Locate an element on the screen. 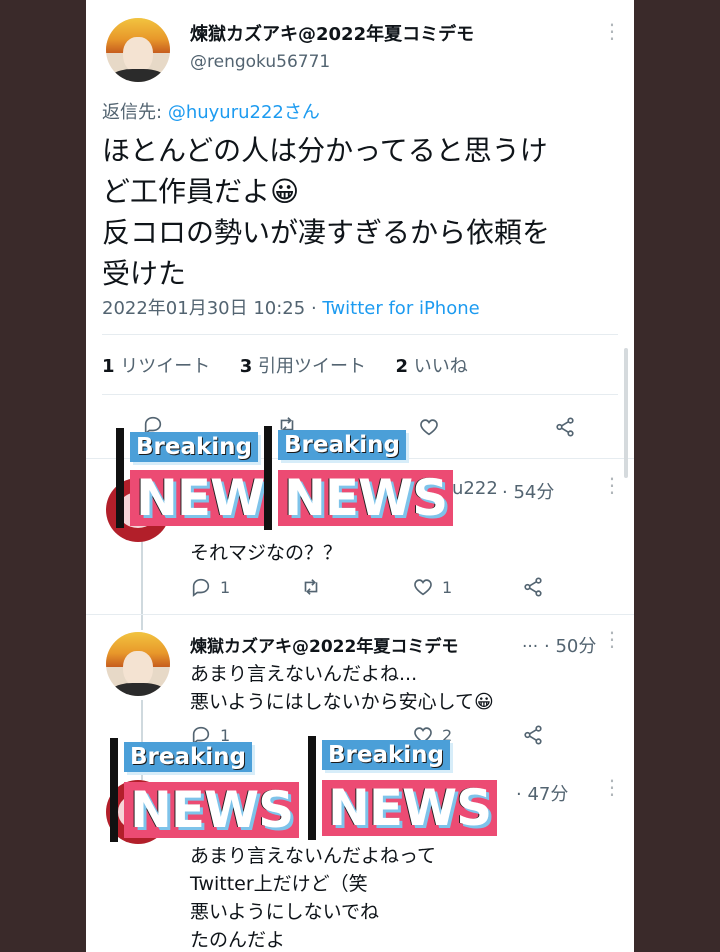 This screenshot has height=952, width=720. thread-line is located at coordinates (142, 585).